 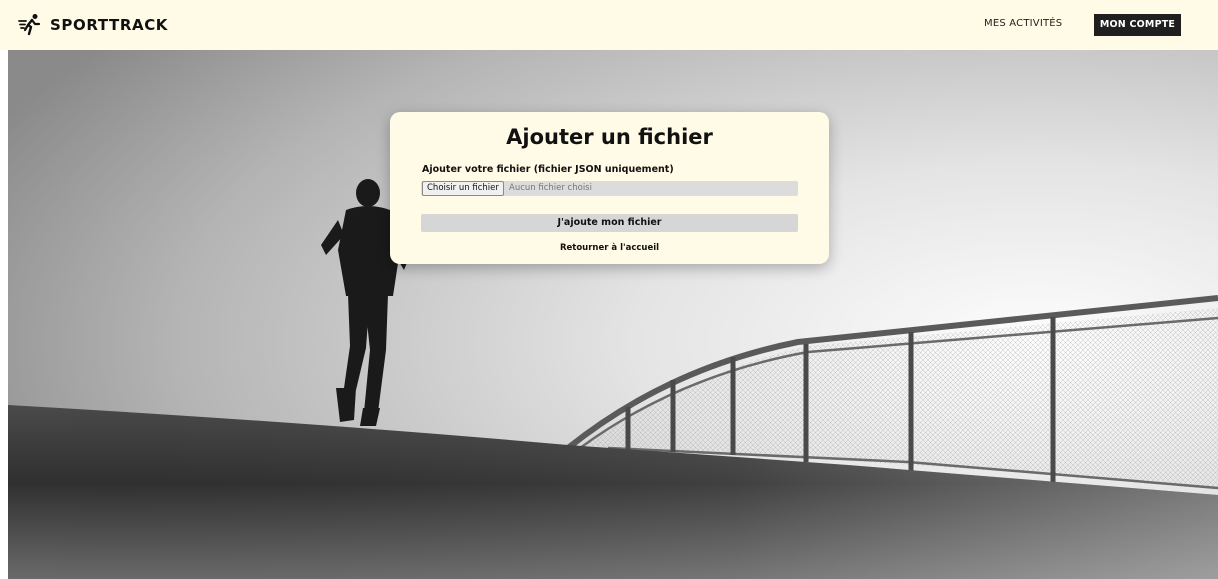 What do you see at coordinates (609, 248) in the screenshot?
I see `back-to-home-link: Retourner à l'accueil` at bounding box center [609, 248].